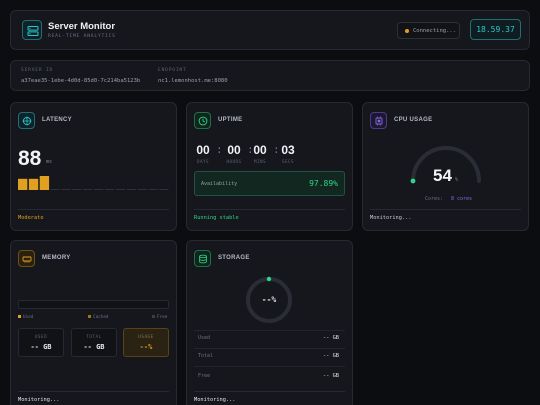  I want to click on uptime-days-label: DAYS, so click(203, 161).